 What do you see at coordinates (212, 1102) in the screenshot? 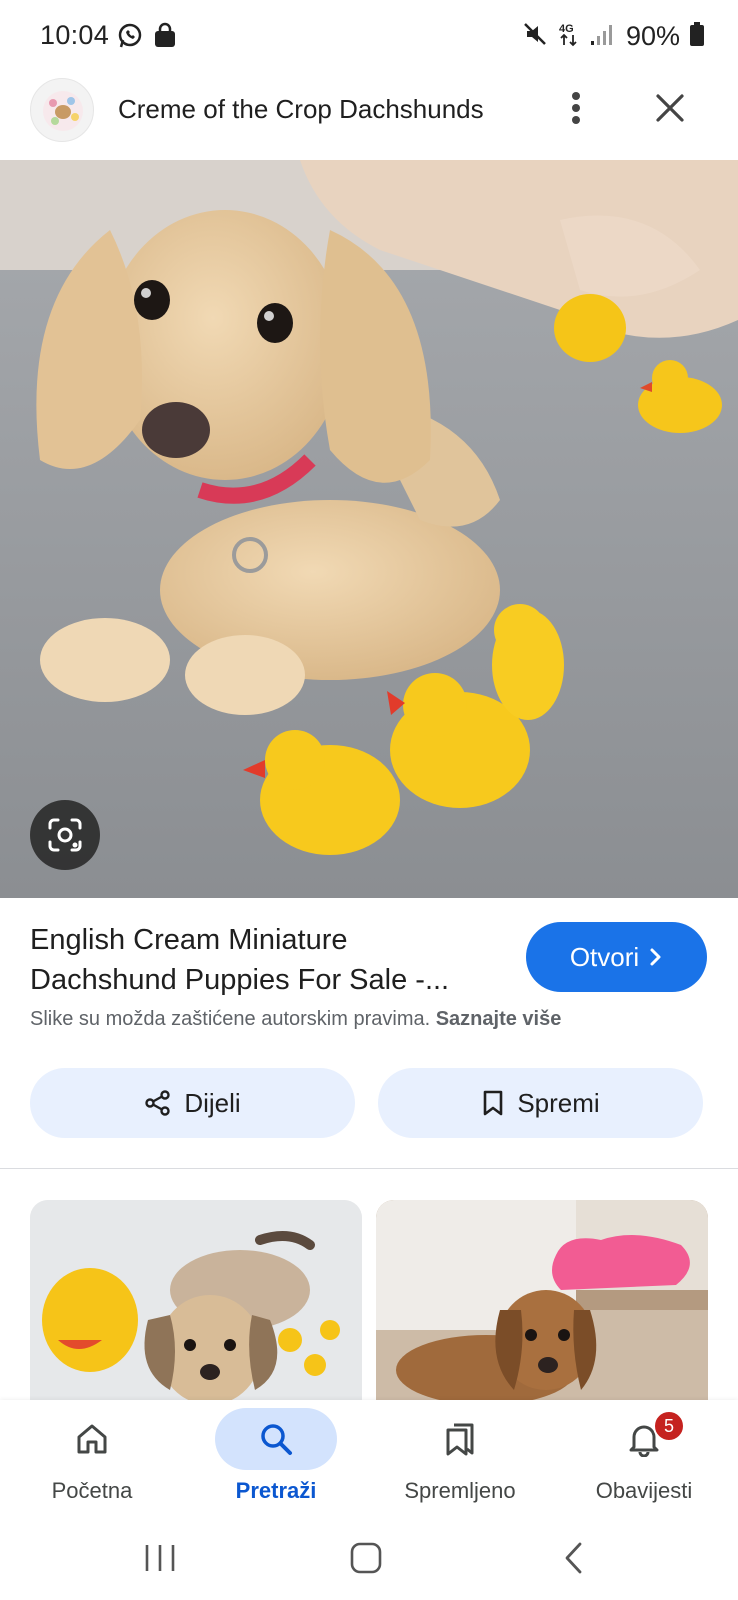
I see `share-label: Dijeli` at bounding box center [212, 1102].